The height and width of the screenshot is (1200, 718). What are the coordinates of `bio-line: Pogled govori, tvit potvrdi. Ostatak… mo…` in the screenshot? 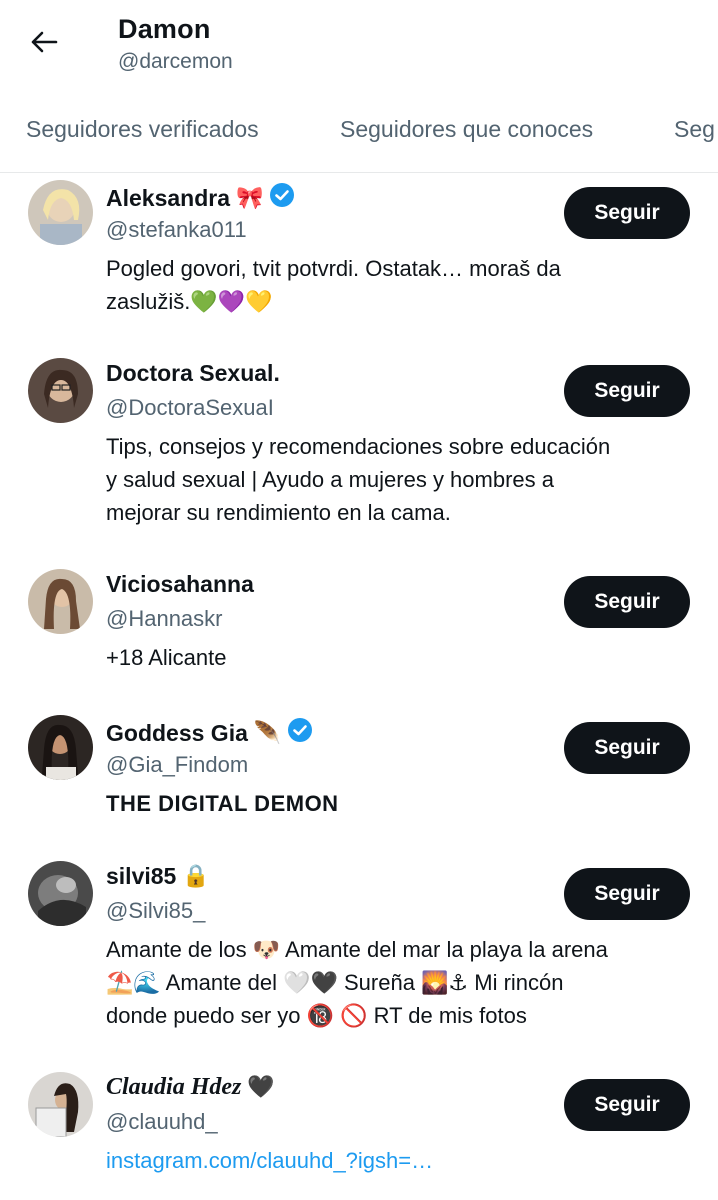 It's located at (333, 268).